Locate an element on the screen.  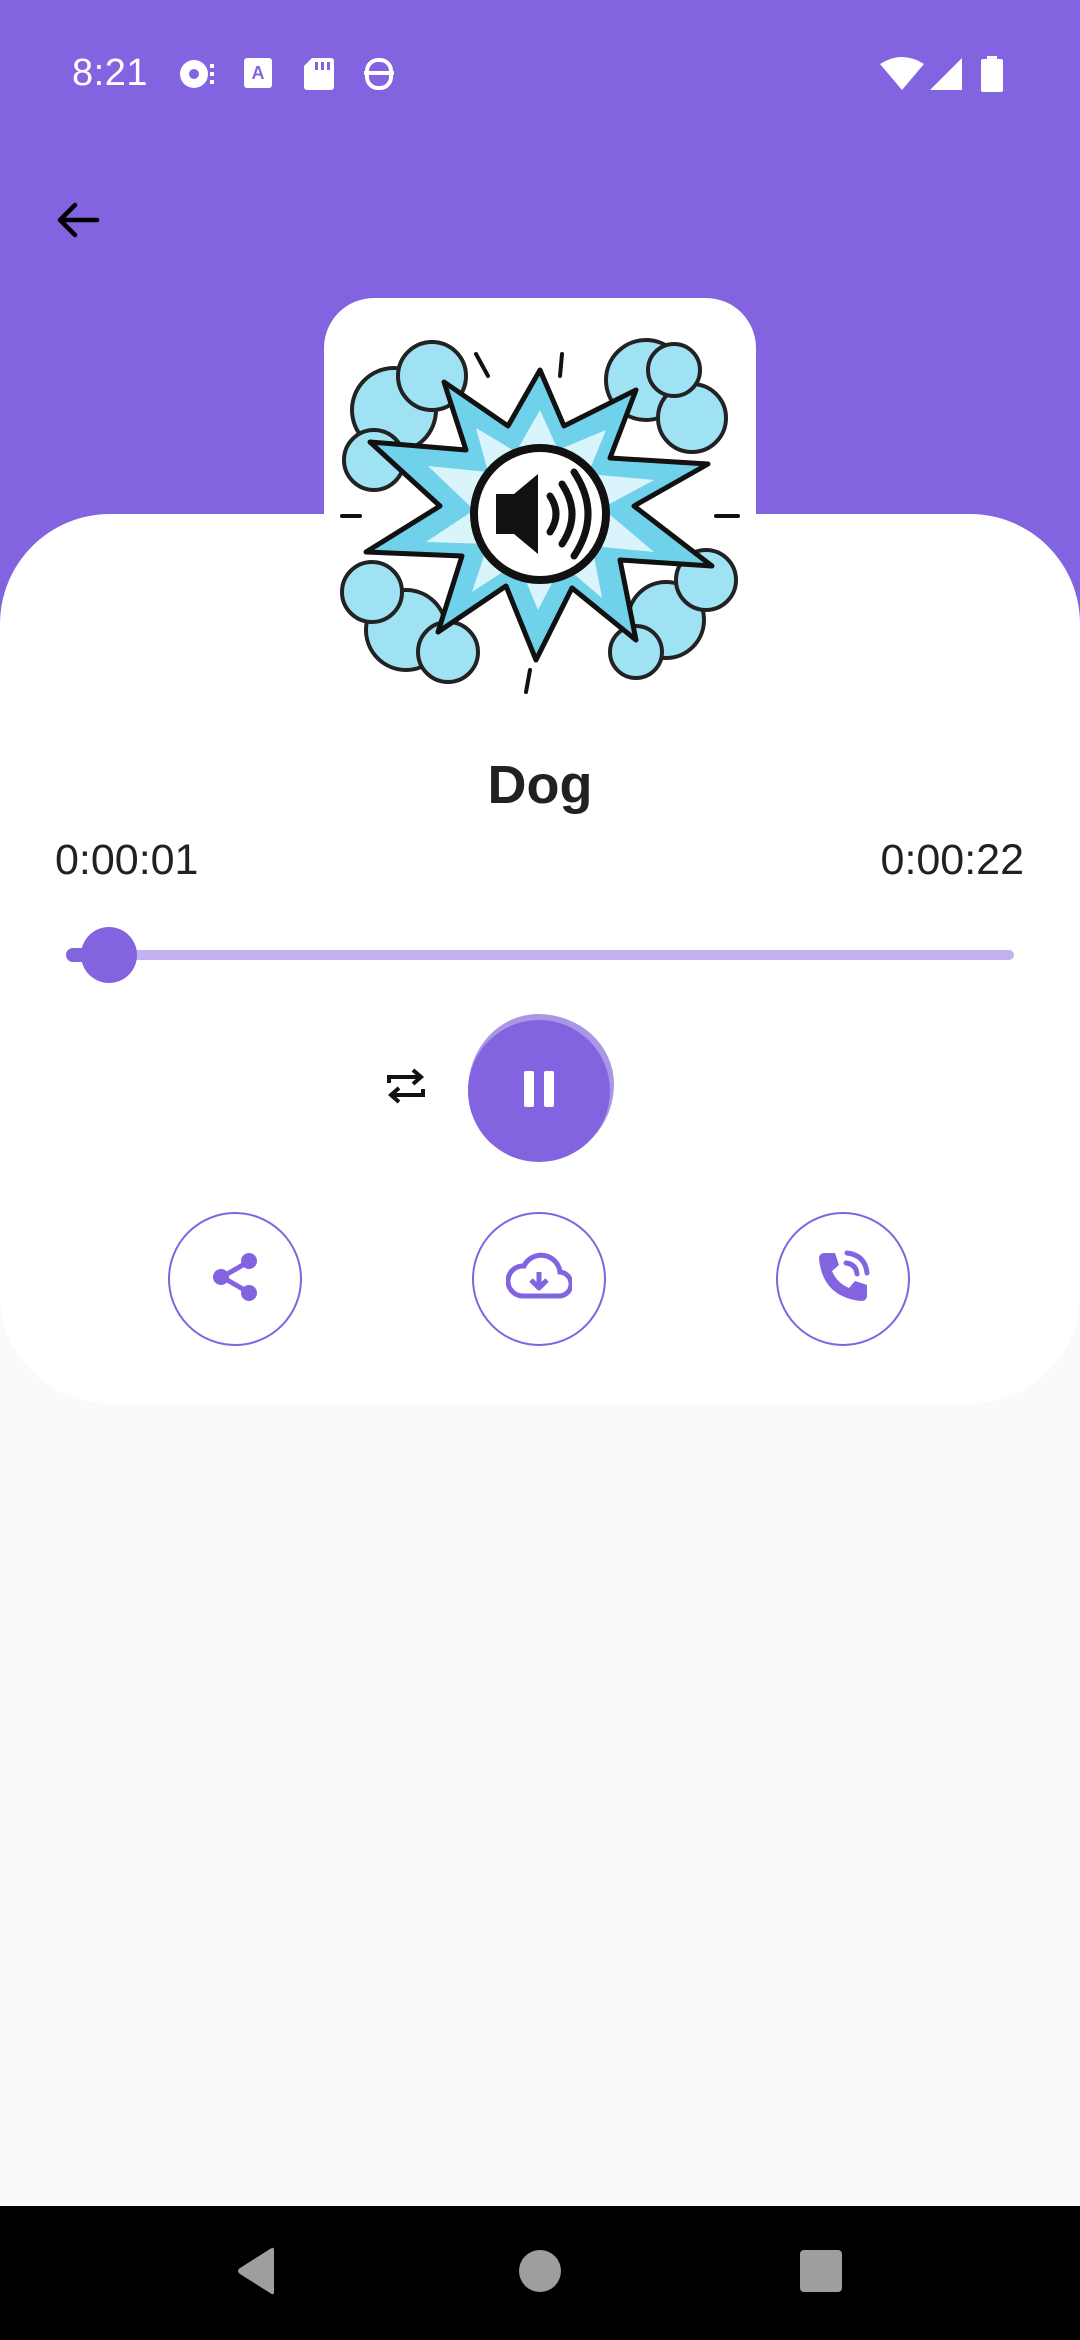
status-time: 8:21 is located at coordinates (110, 73).